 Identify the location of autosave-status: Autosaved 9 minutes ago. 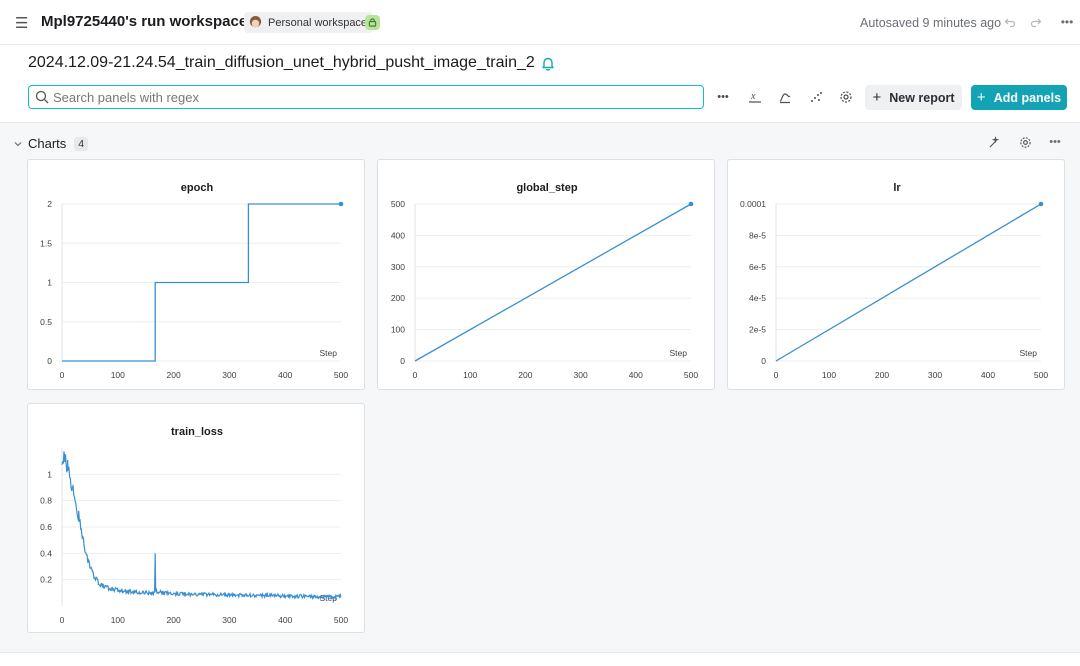
(931, 23).